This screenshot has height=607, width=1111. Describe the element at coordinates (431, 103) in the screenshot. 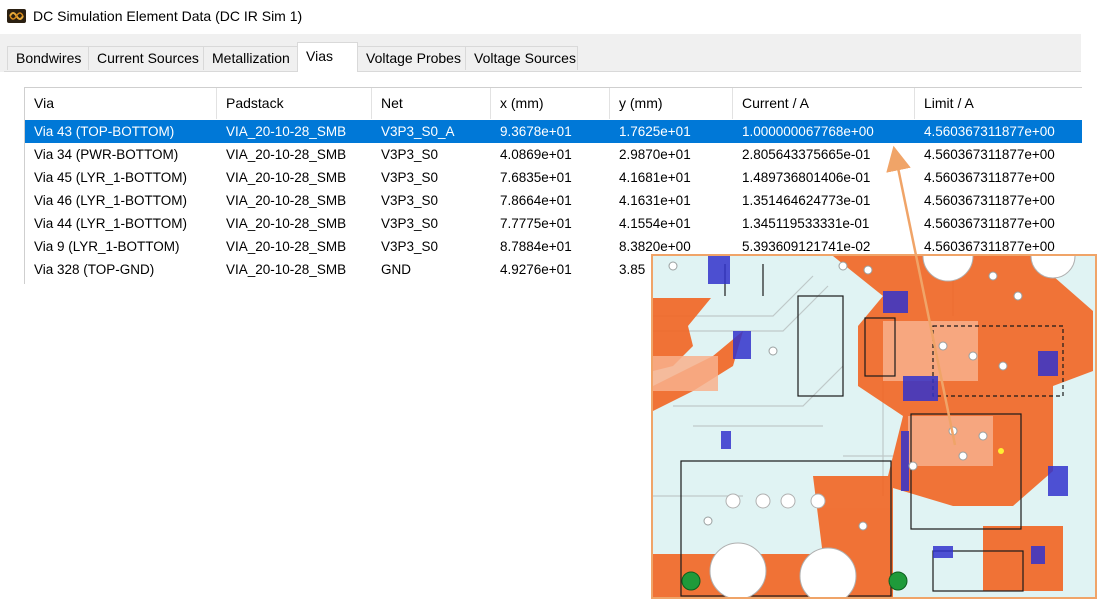

I see `column-header-net: Net` at that location.